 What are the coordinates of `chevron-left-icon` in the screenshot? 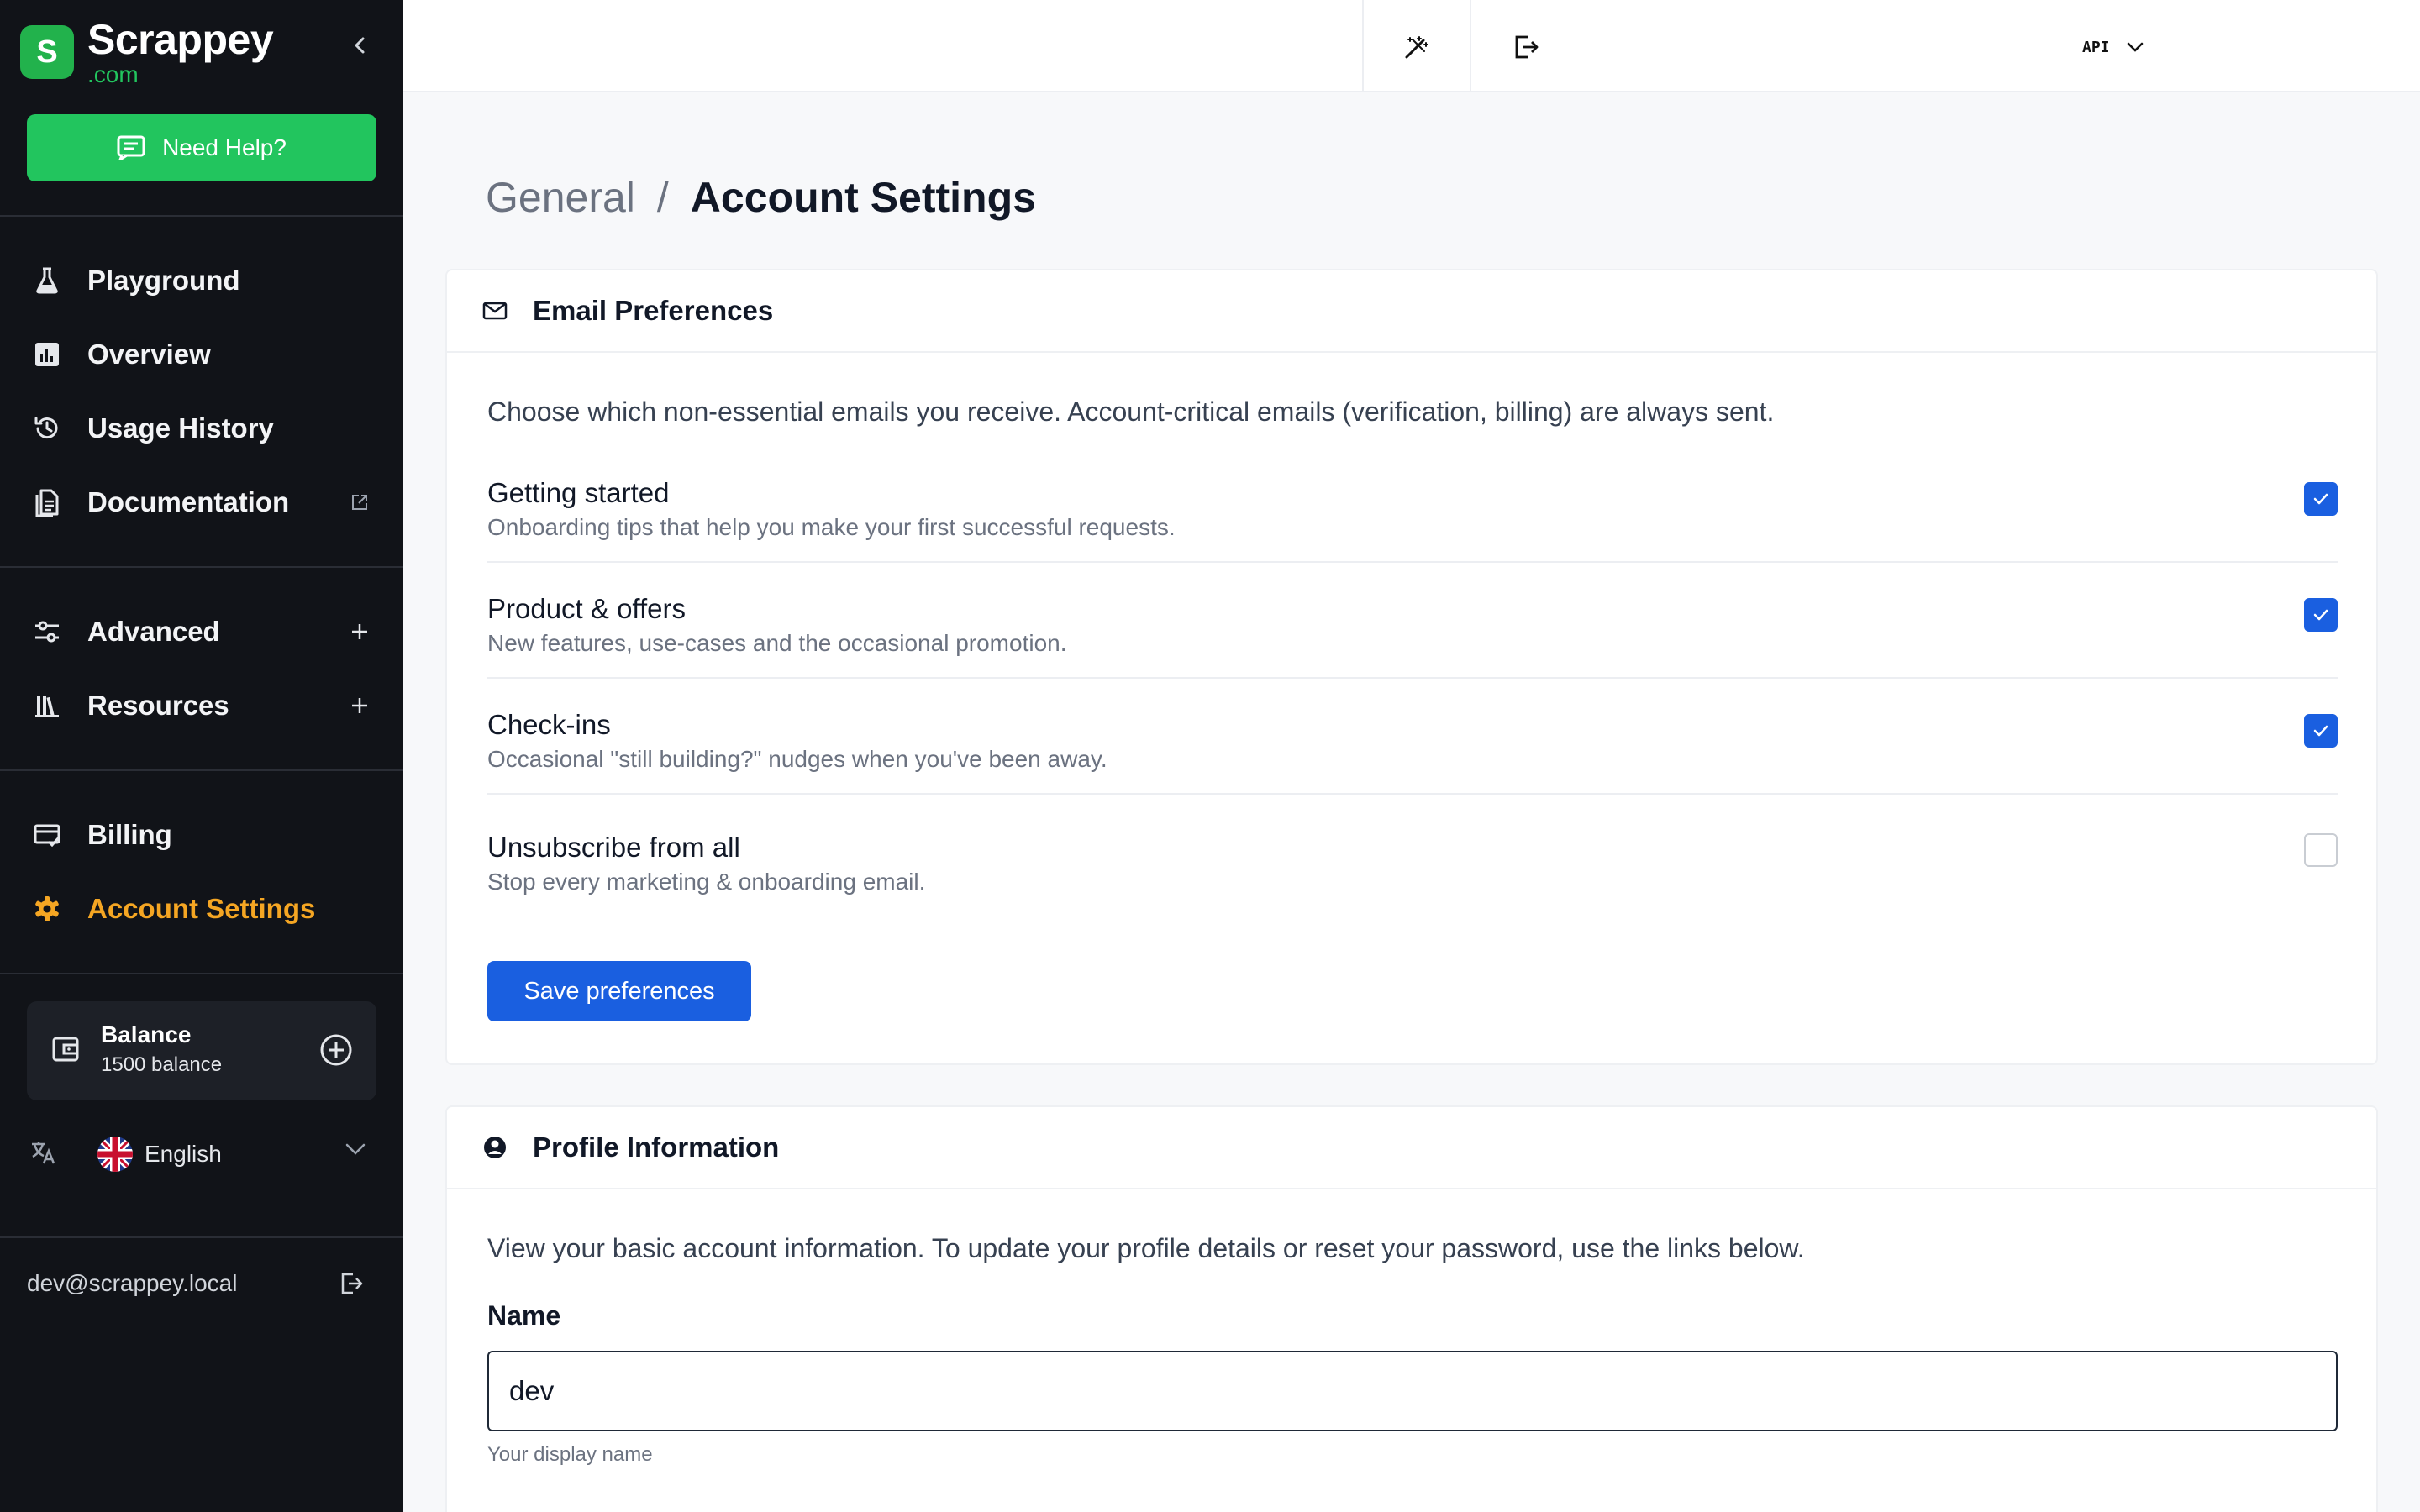 It's located at (360, 45).